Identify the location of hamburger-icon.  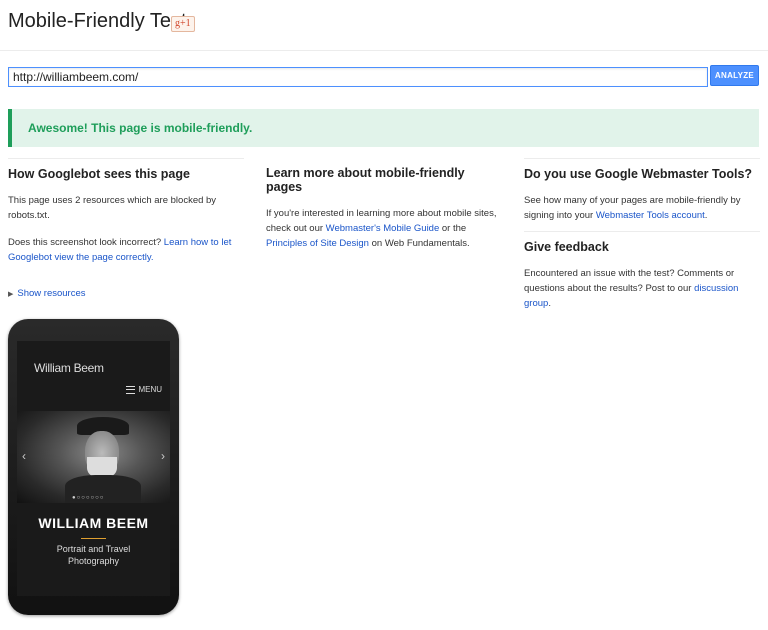
(131, 389).